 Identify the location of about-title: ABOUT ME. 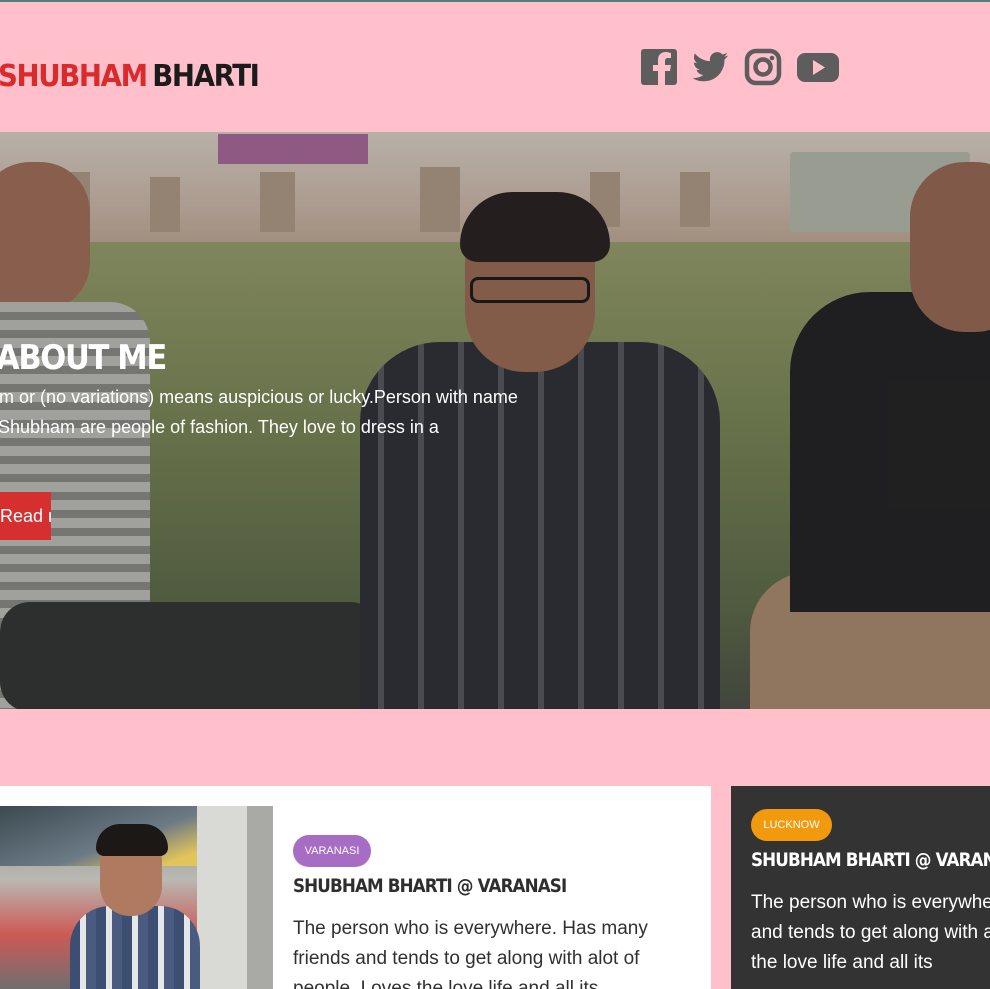
(83, 358).